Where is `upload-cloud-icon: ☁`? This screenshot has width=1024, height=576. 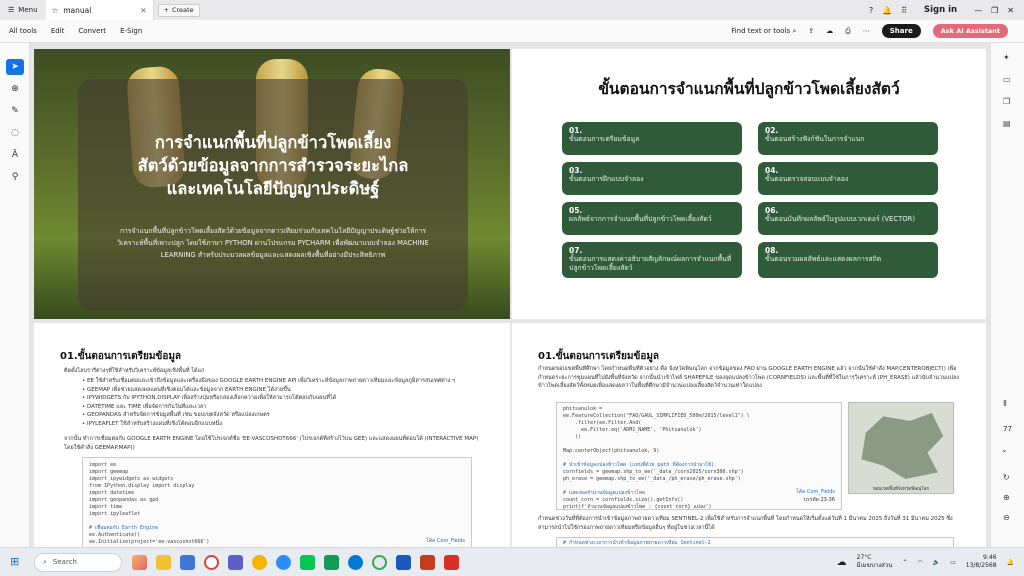
upload-cloud-icon: ☁ is located at coordinates (829, 31).